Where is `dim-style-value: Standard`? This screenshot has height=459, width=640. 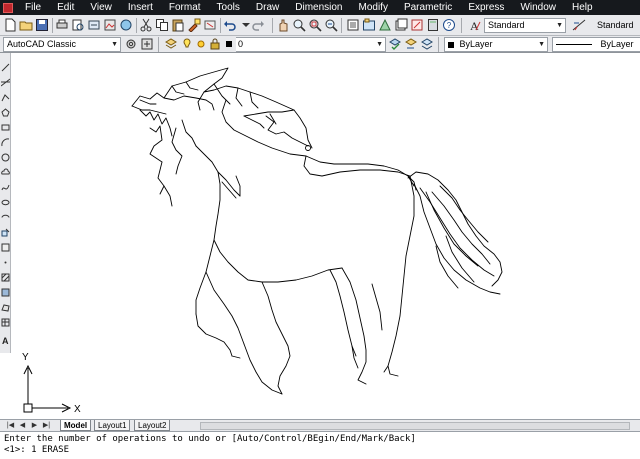
dim-style-value: Standard is located at coordinates (615, 25).